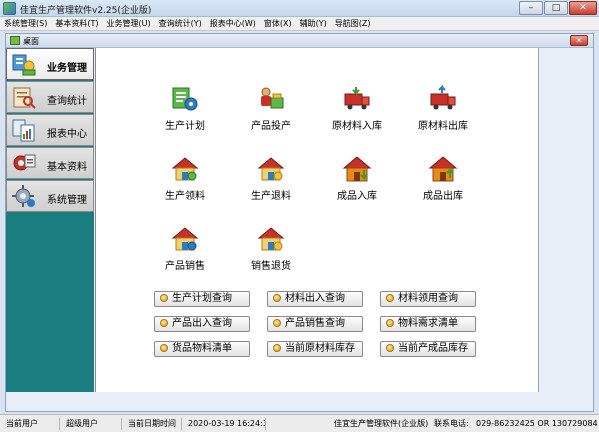 This screenshot has height=432, width=599. Describe the element at coordinates (25, 23) in the screenshot. I see `menu-system: 系统管理(S)` at that location.